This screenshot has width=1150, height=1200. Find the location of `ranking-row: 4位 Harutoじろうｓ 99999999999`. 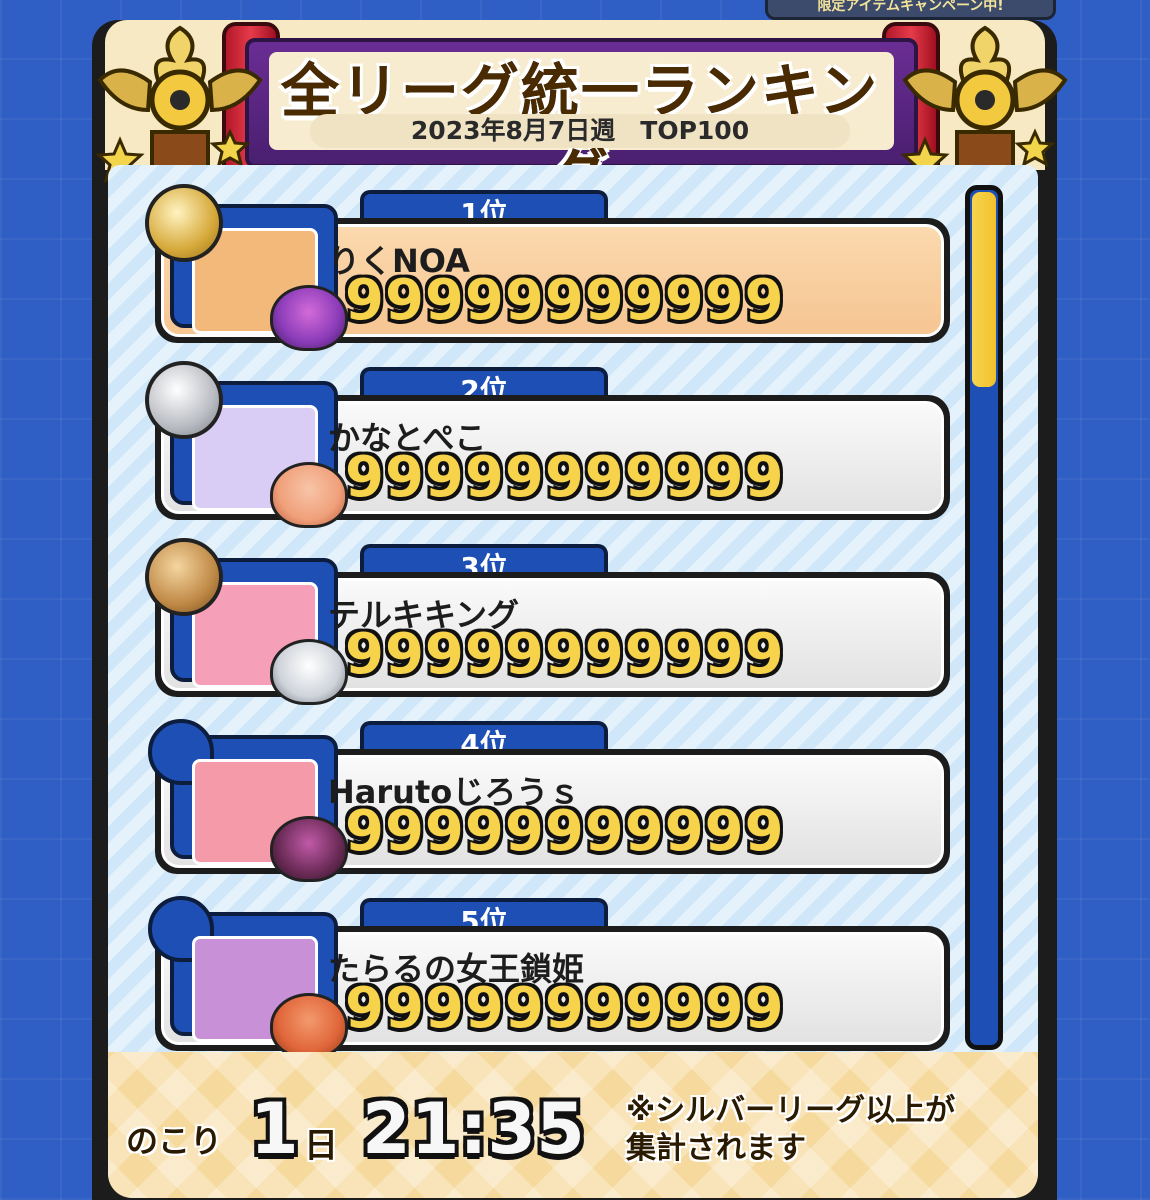

ranking-row: 4位 Harutoじろうｓ 99999999999 is located at coordinates (547, 800).